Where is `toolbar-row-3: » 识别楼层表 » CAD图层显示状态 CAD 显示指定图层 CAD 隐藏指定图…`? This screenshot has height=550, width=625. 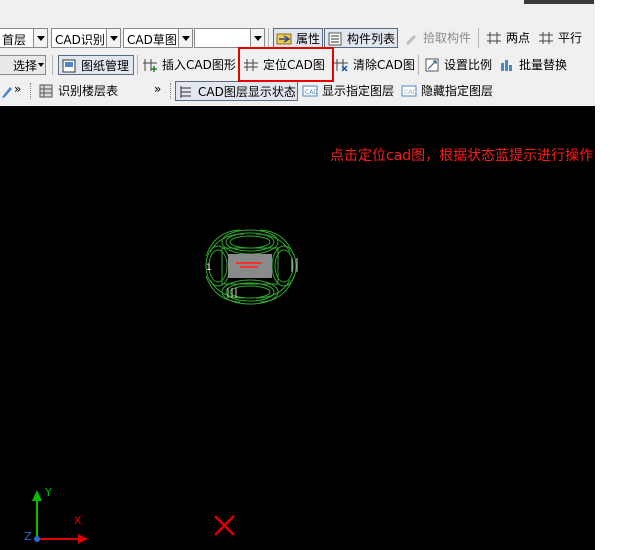 toolbar-row-3: » 识别楼层表 » CAD图层显示状态 CAD 显示指定图层 CAD 隐藏指定图… is located at coordinates (297, 92).